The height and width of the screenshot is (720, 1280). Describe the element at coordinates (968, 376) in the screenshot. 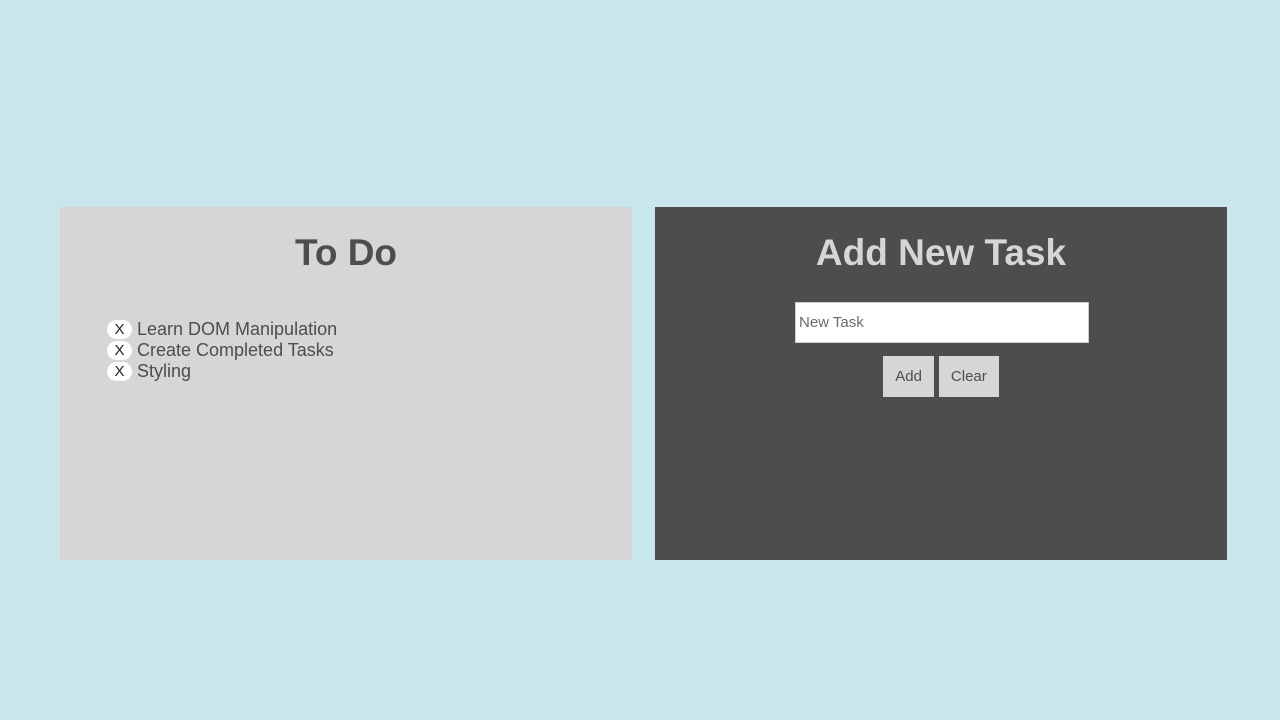

I see `clear-button: Clear` at that location.